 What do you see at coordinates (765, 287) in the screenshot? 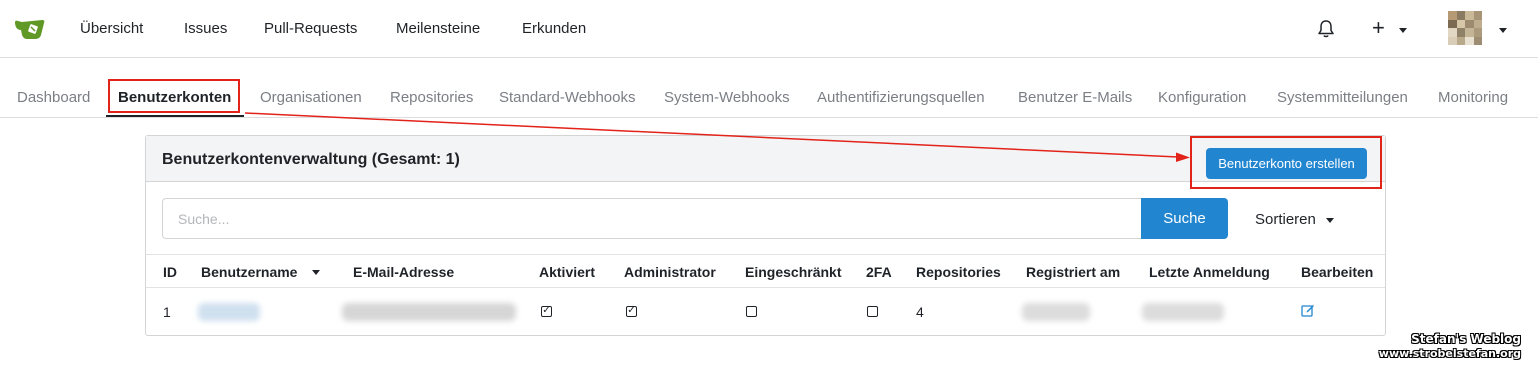
I see `table-header-divider` at bounding box center [765, 287].